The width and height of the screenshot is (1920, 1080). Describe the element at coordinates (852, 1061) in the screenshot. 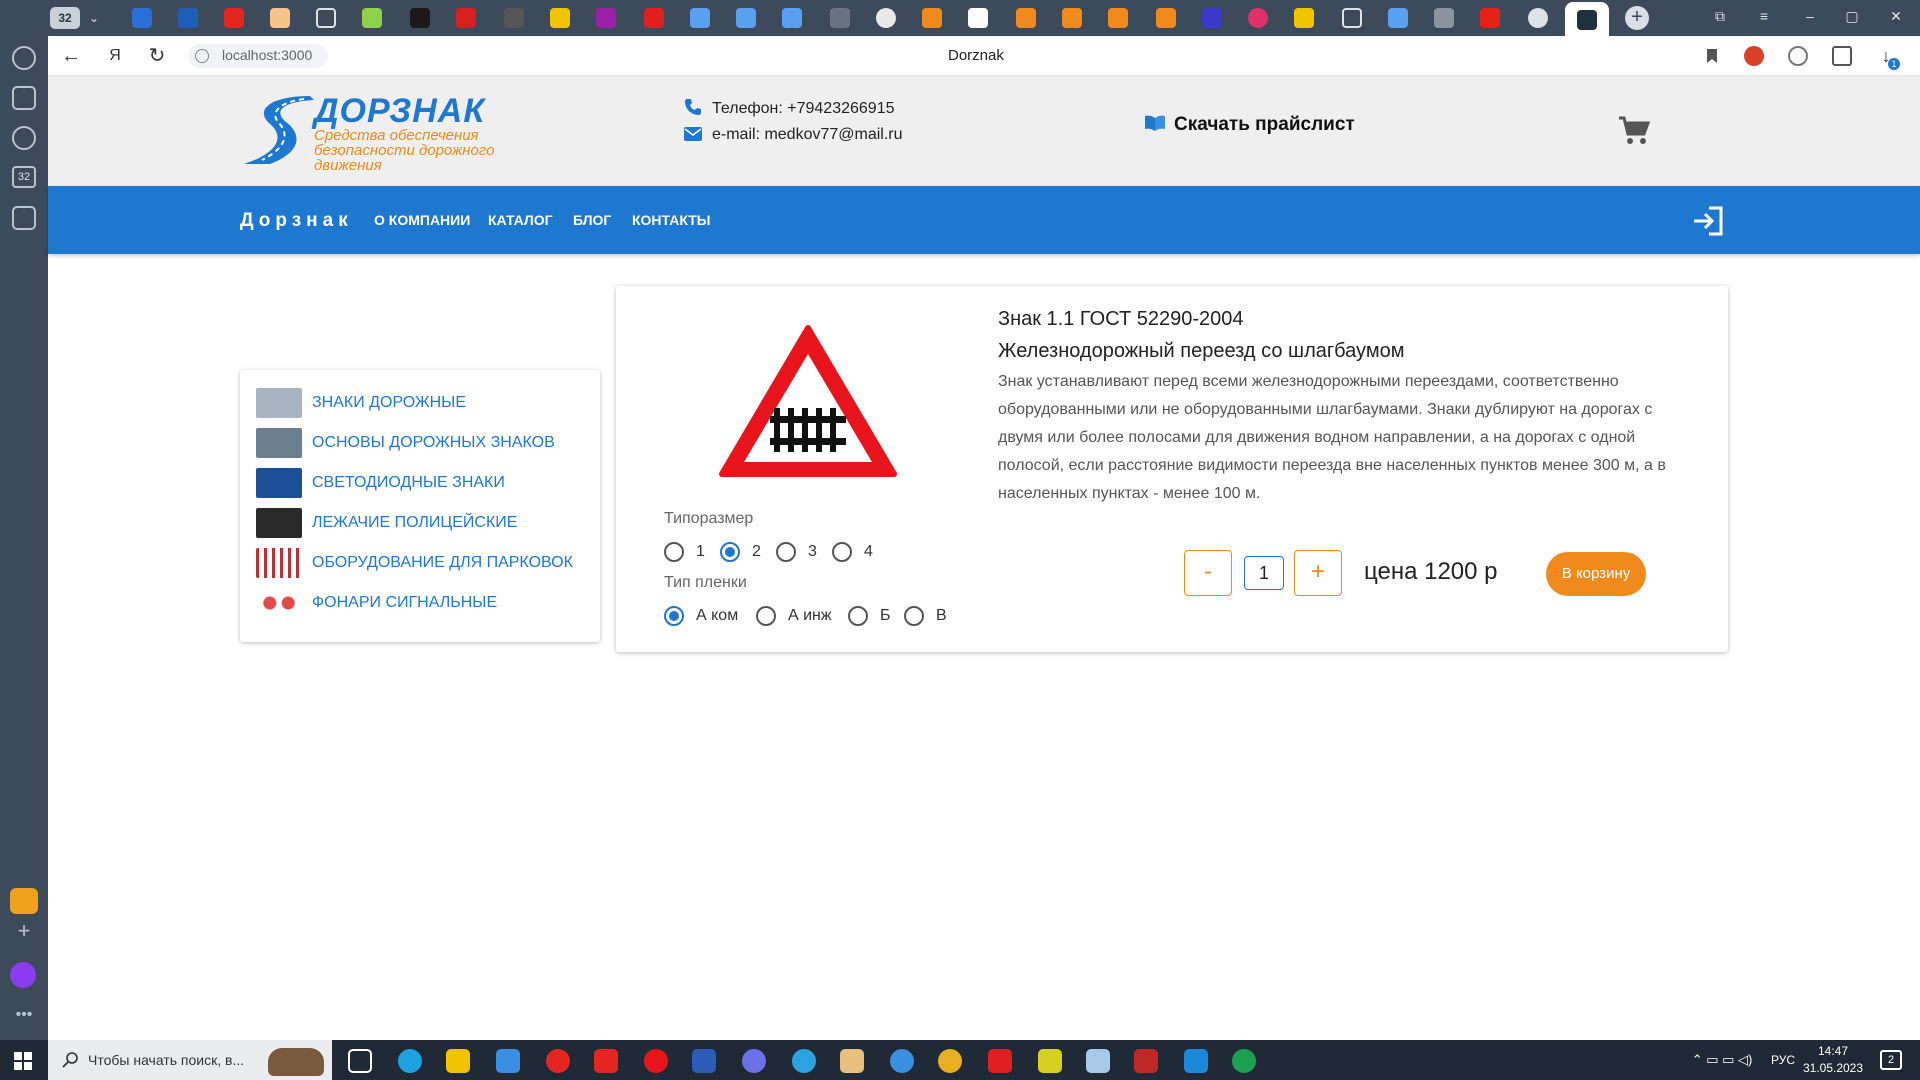

I see `paint-icon` at that location.